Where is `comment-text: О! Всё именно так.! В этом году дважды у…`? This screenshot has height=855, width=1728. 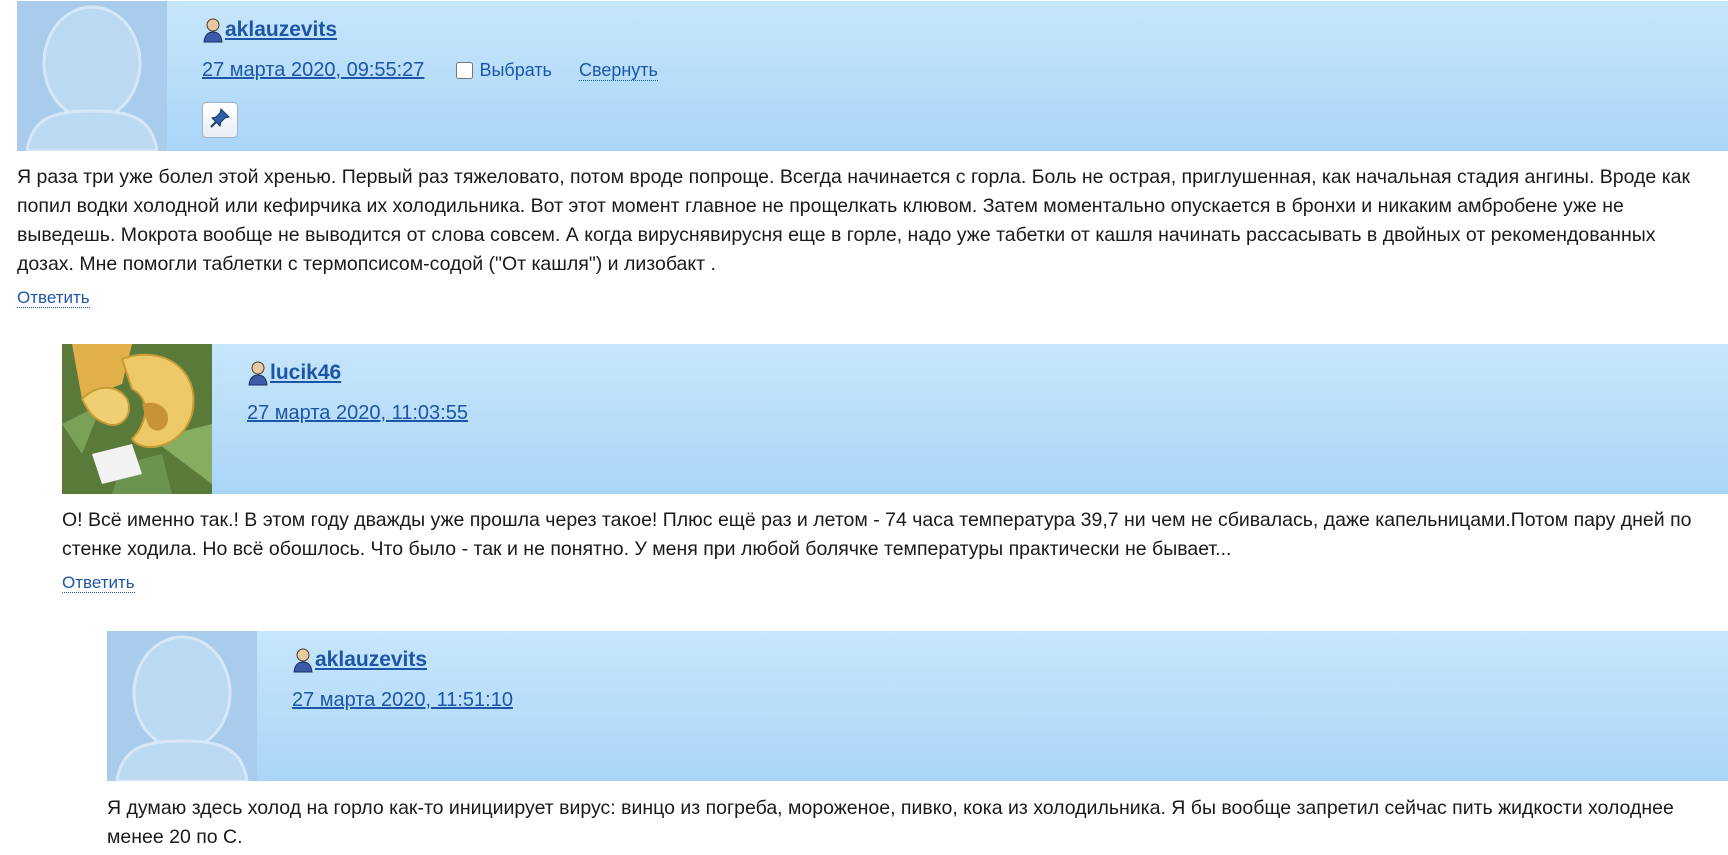
comment-text: О! Всё именно так.! В этом году дважды у… is located at coordinates (877, 534).